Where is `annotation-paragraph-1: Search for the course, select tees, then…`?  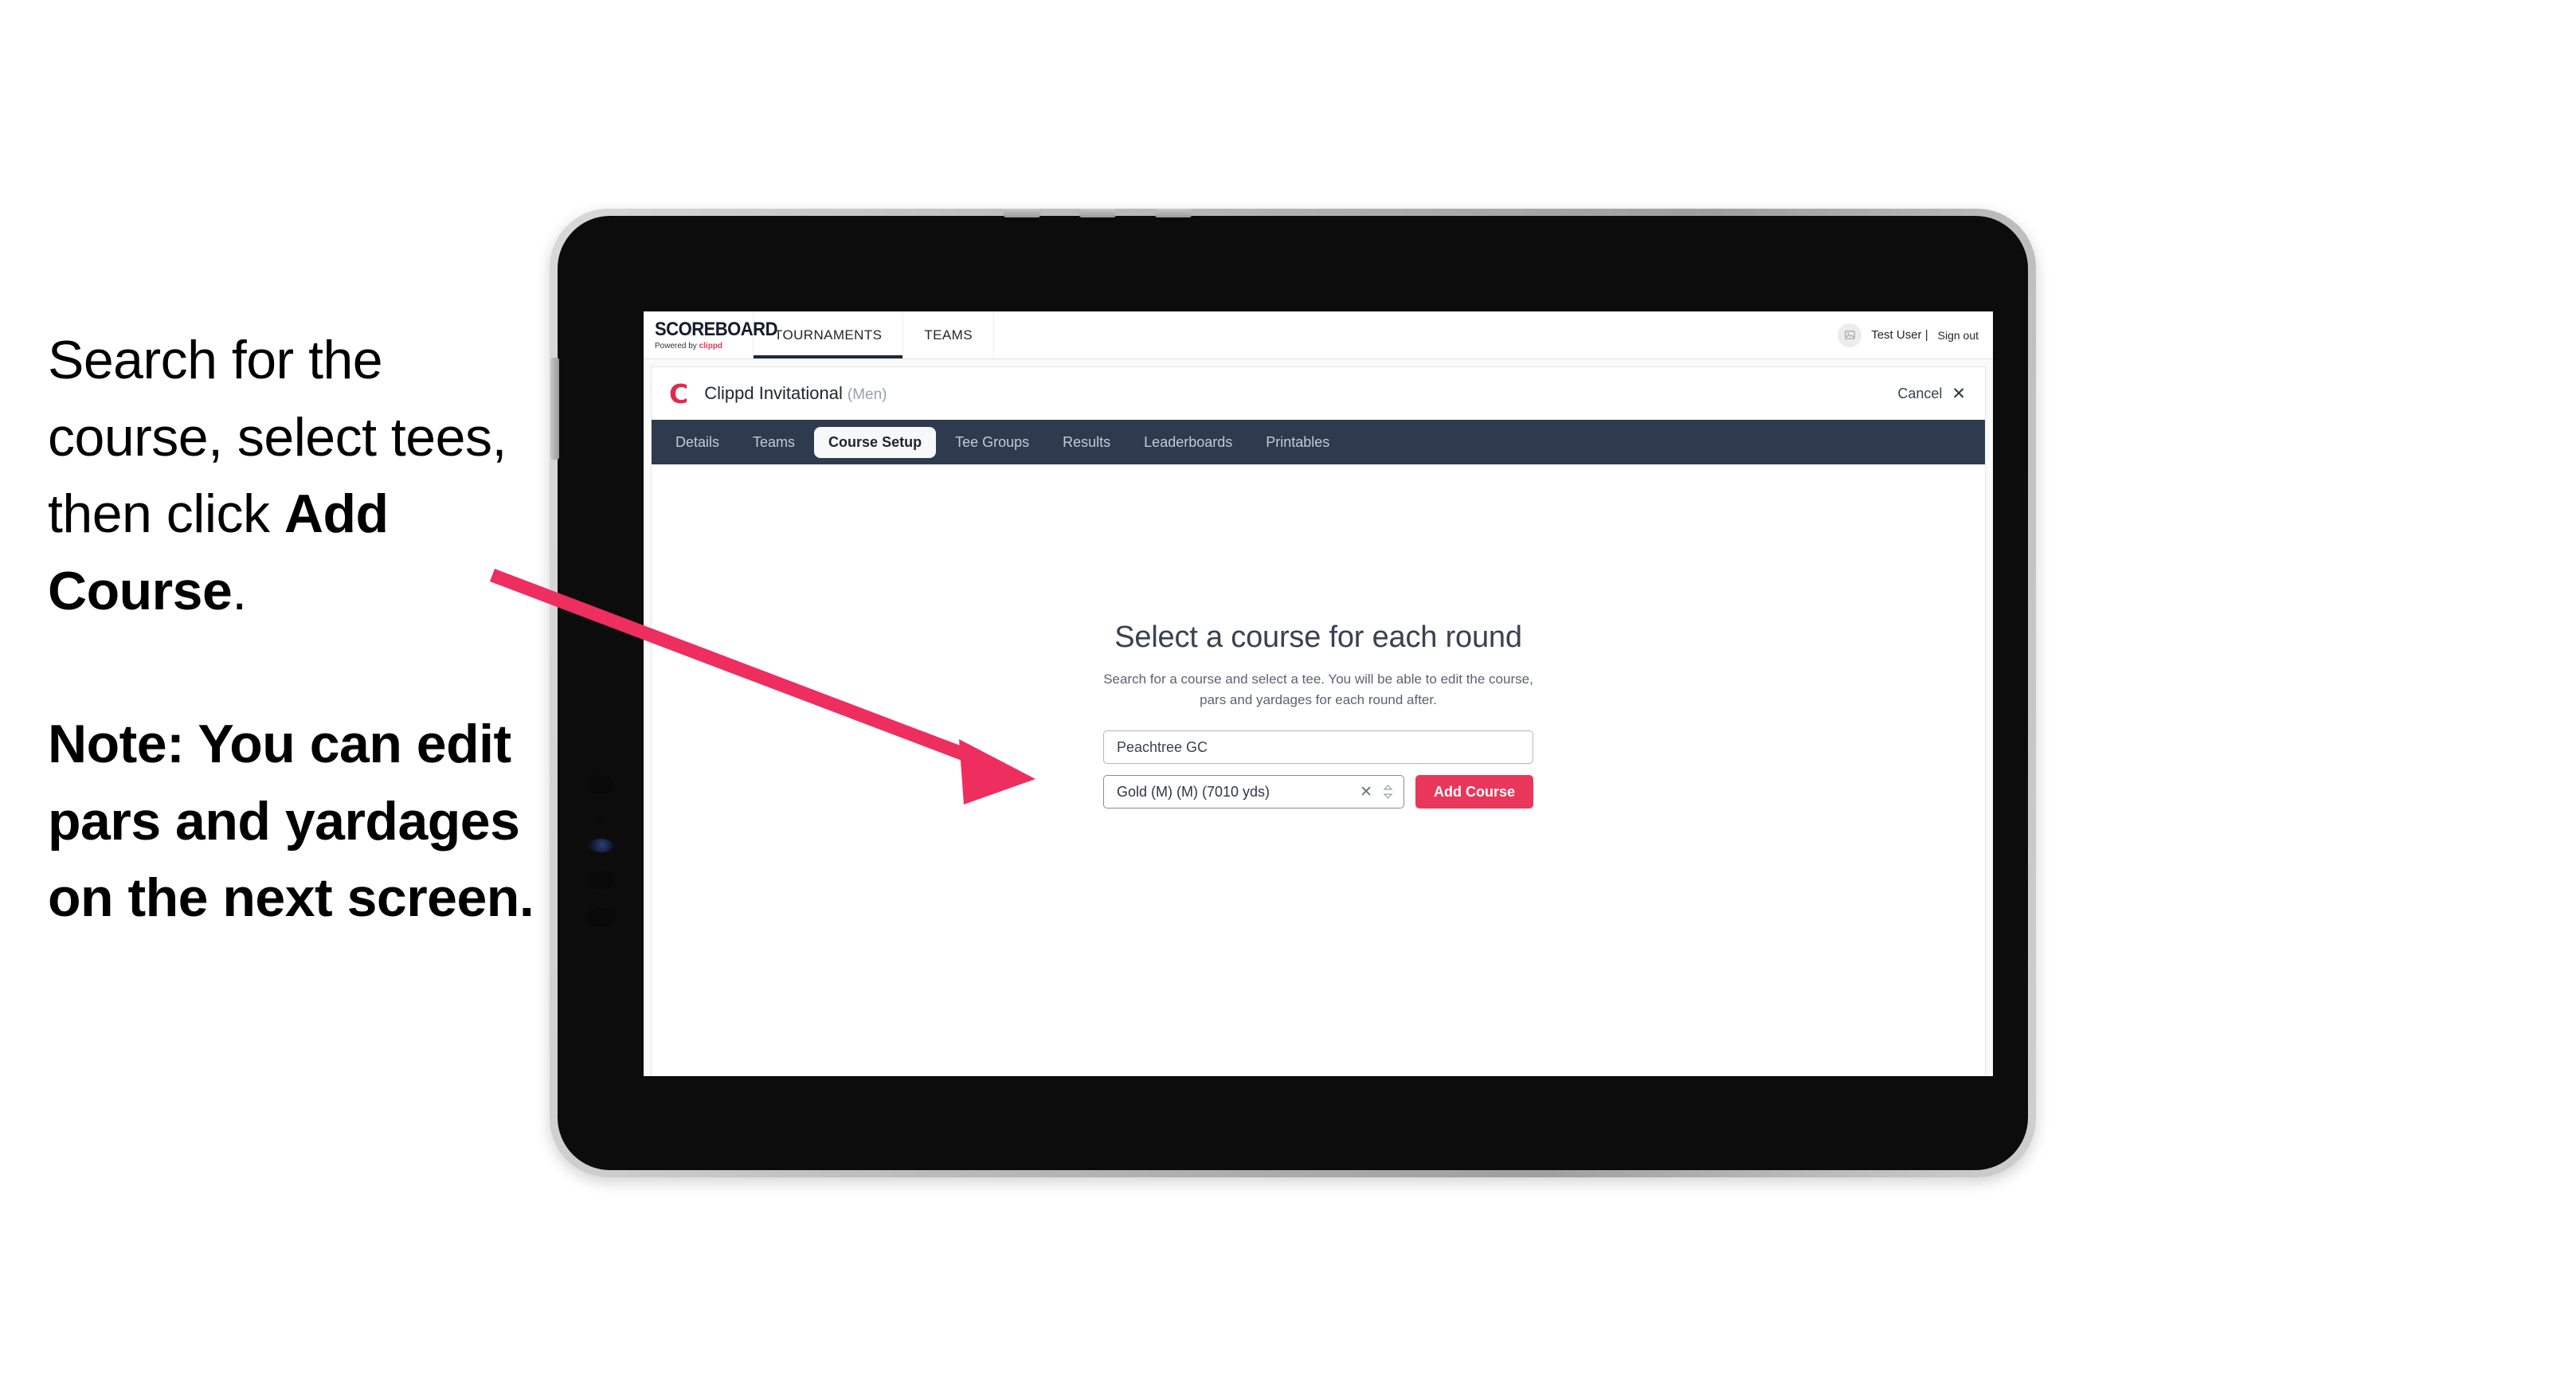
annotation-paragraph-1: Search for the course, select tees, then… is located at coordinates (295, 475).